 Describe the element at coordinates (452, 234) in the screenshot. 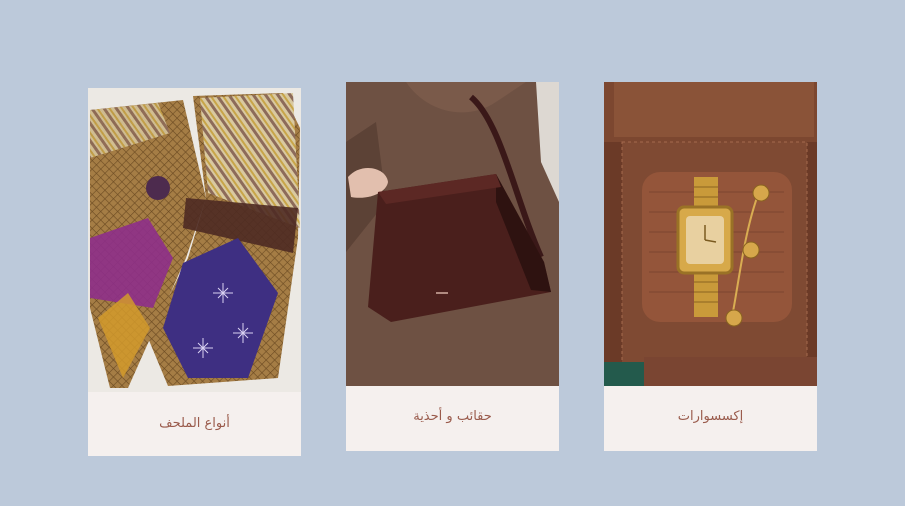

I see `bags-shoes-image` at that location.